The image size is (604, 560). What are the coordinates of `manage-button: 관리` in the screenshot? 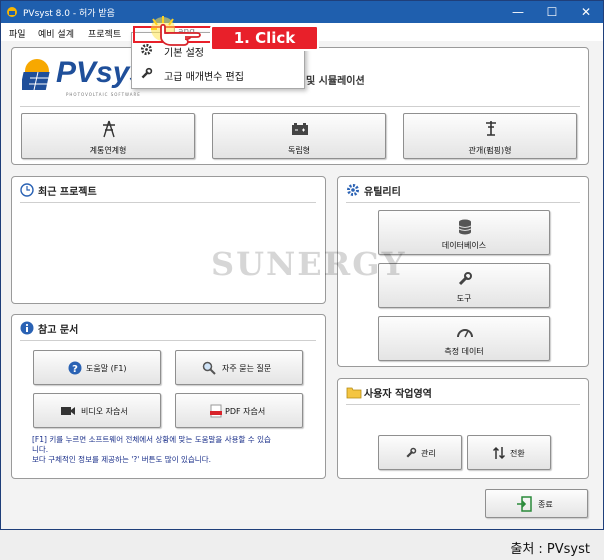 It's located at (420, 452).